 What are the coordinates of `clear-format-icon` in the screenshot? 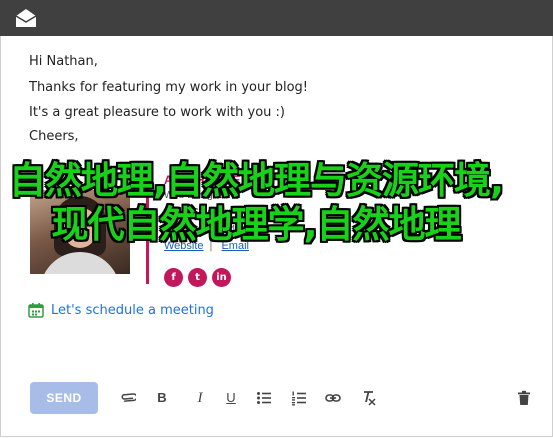 It's located at (368, 398).